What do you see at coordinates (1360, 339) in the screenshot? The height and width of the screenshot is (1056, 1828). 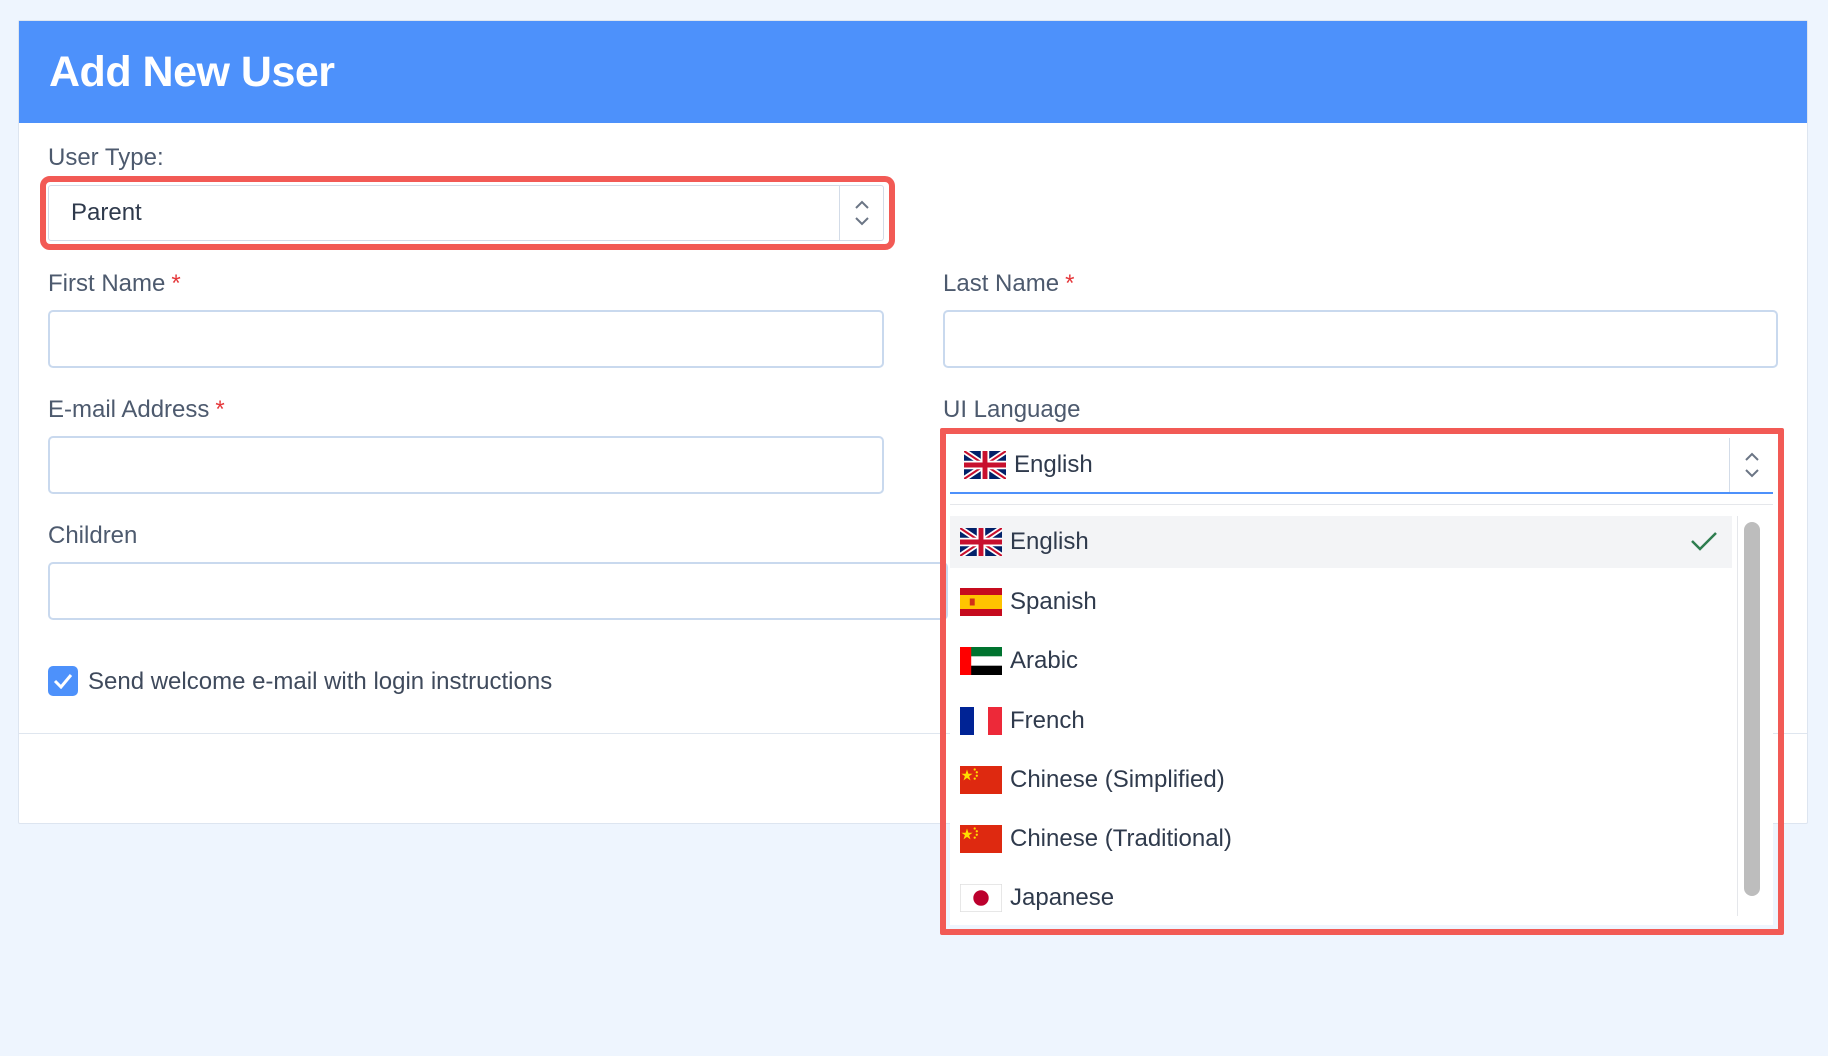 I see `last-name-input` at bounding box center [1360, 339].